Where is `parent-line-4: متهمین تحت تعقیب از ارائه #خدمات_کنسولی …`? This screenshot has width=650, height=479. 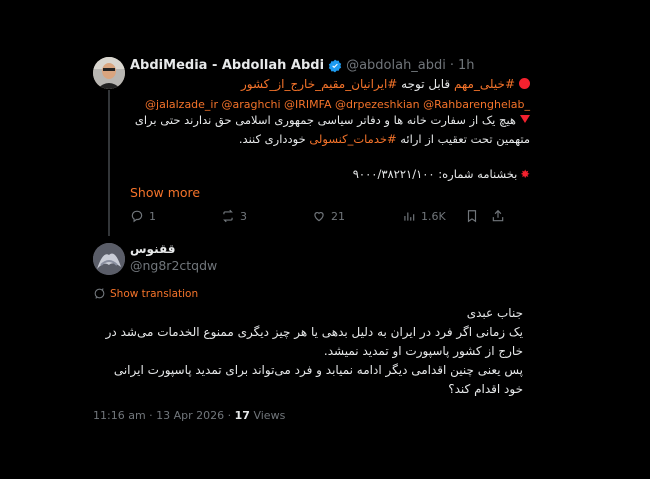 parent-line-4: متهمین تحت تعقیب از ارائه #خدمات_کنسولی … is located at coordinates (330, 139).